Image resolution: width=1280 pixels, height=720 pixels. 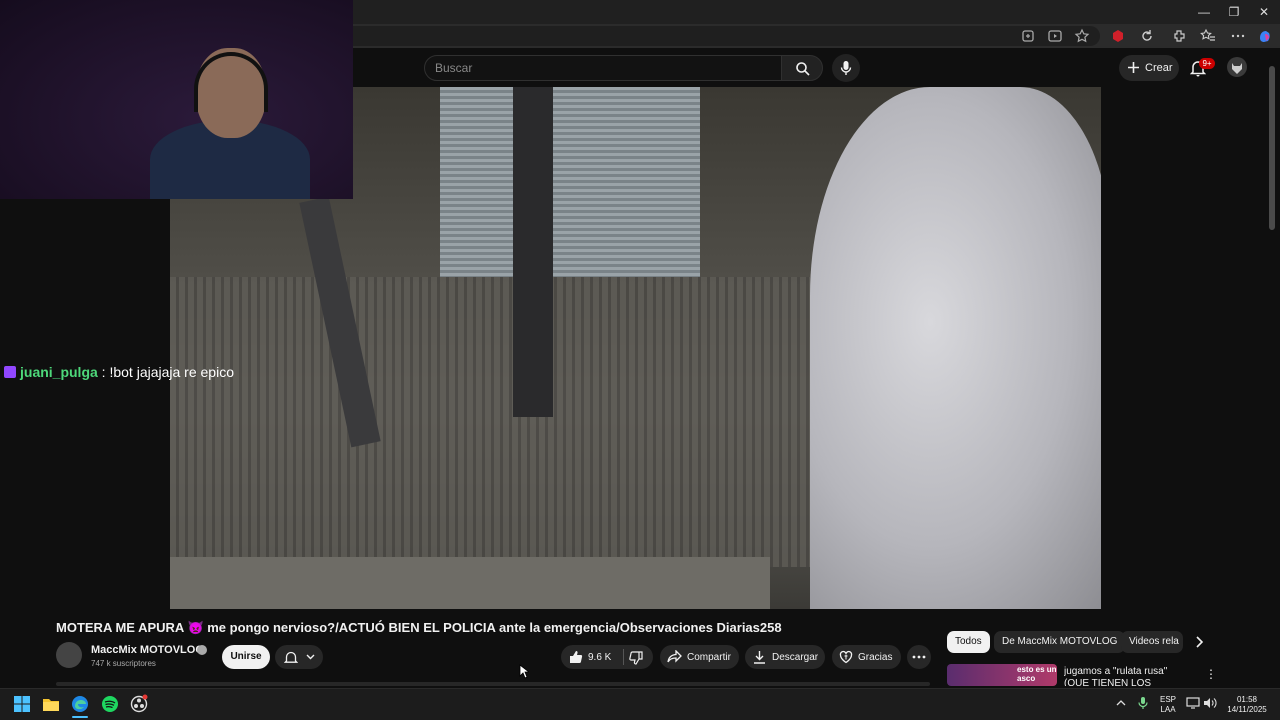 What do you see at coordinates (165, 372) in the screenshot?
I see `chat-text: : !bot jajajaja re epico` at bounding box center [165, 372].